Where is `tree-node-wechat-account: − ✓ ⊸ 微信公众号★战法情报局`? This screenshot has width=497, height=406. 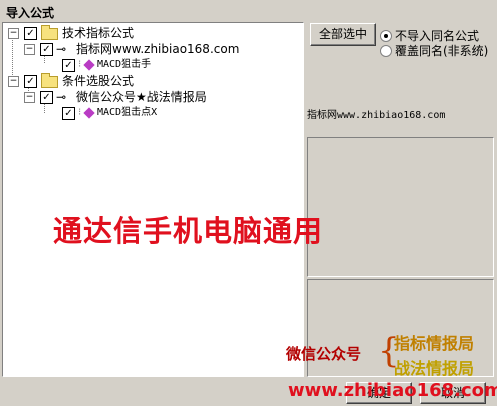
tree-node-wechat-account: − ✓ ⊸ 微信公众号★战法情报局 is located at coordinates (152, 97).